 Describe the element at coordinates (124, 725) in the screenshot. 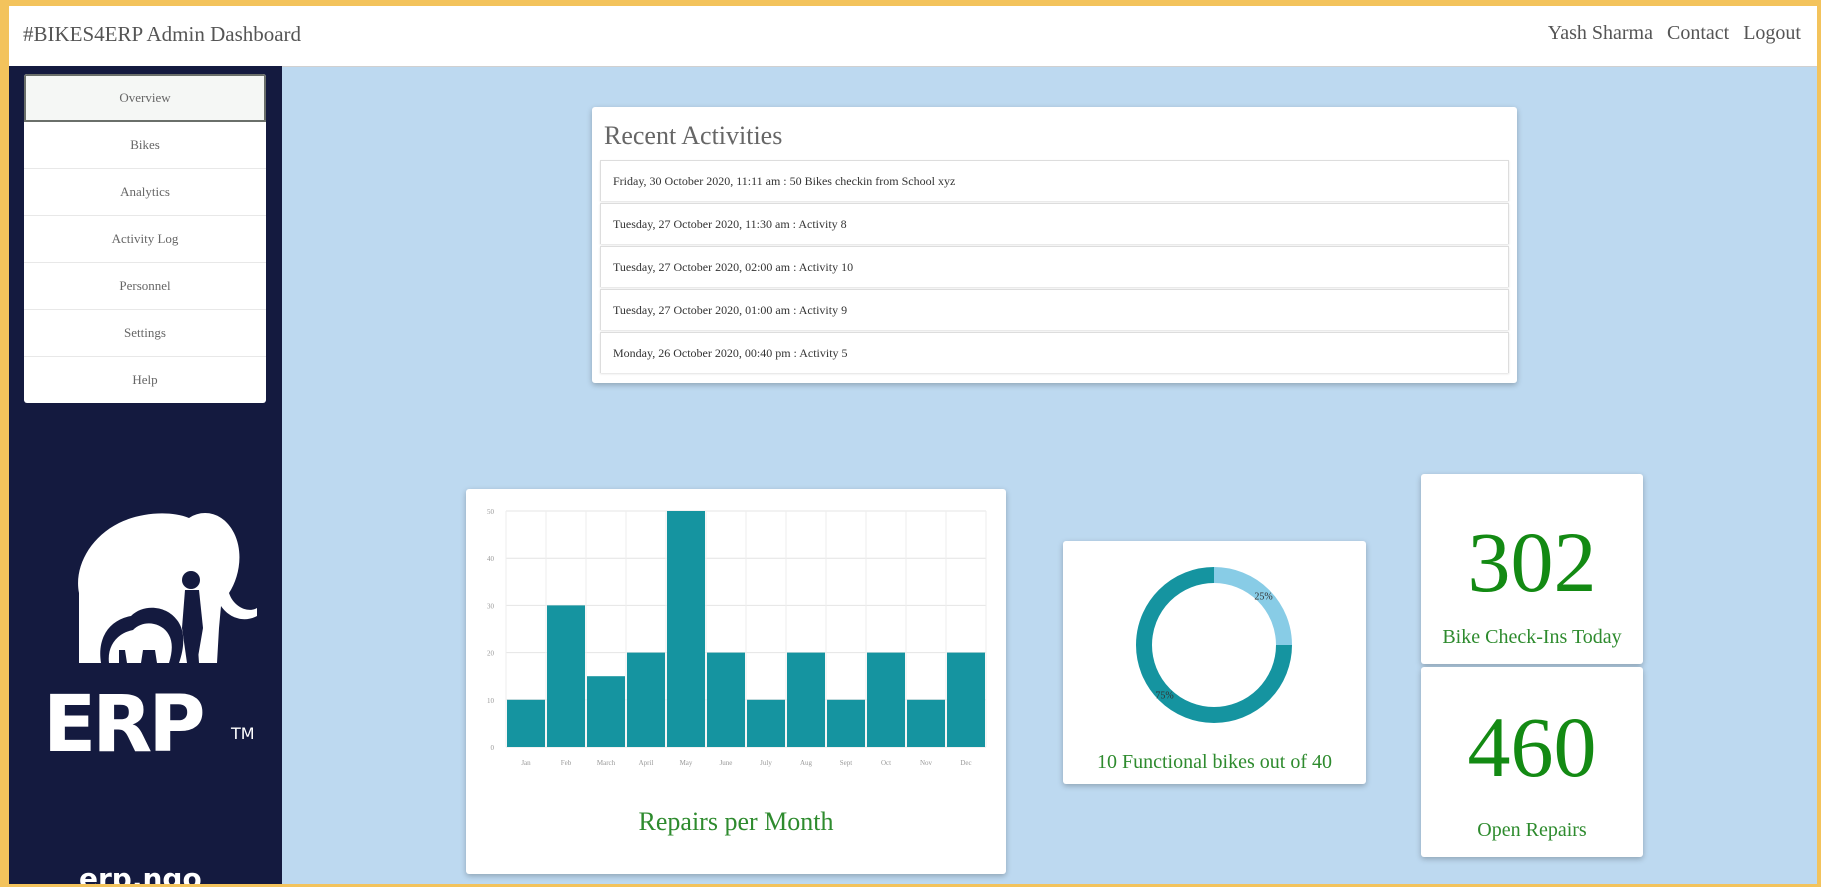

I see `erp-logo-text: ERP` at that location.